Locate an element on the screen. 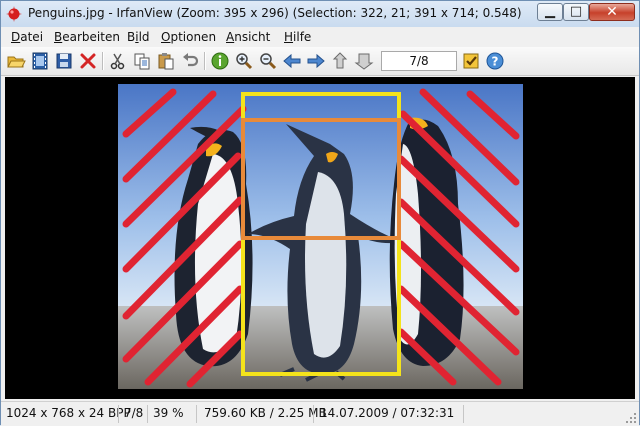  slideshow-filmstrip-icon is located at coordinates (40, 61).